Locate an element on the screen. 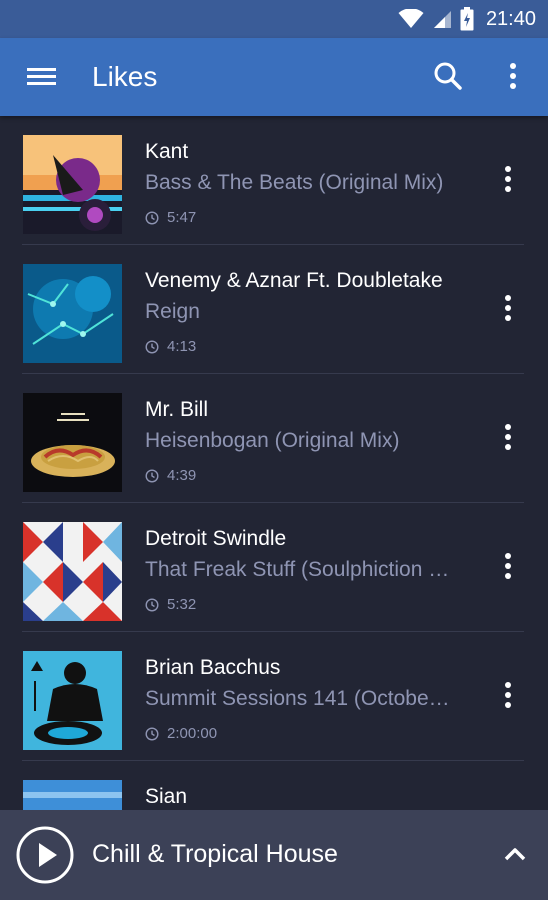 This screenshot has width=548, height=900. track-row: Sian is located at coordinates (274, 785).